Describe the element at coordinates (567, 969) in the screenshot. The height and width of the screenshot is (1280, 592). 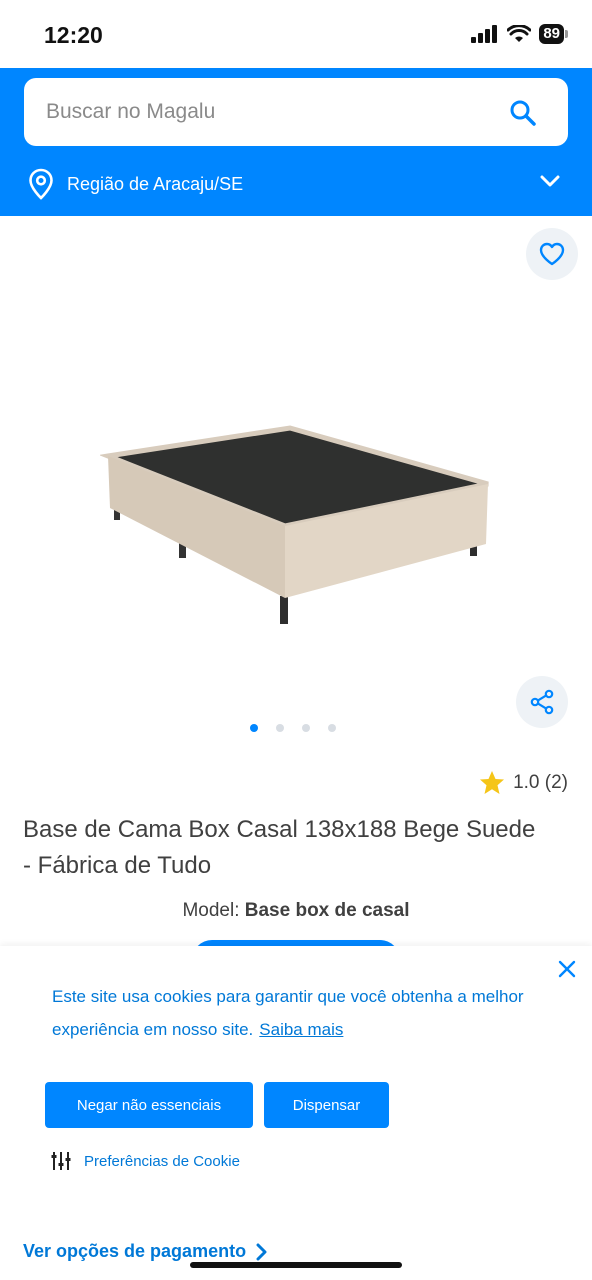
I see `close-icon` at that location.